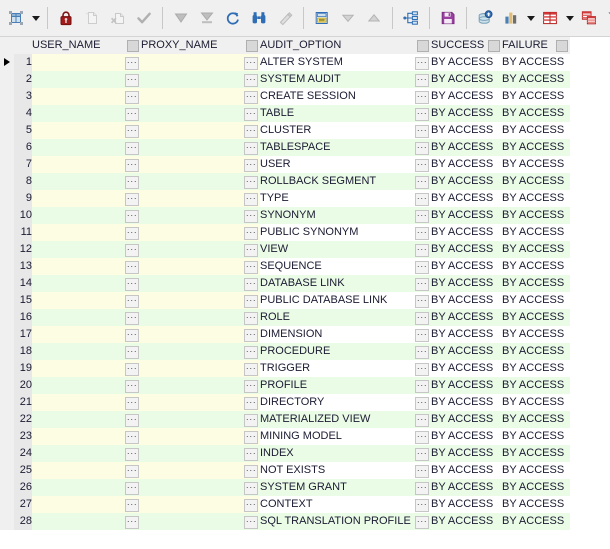 This screenshot has height=549, width=610. What do you see at coordinates (285, 351) in the screenshot?
I see `table-row: 18 ··· ··· PROCEDURE ··· BY ACCESS BY ACCESS` at bounding box center [285, 351].